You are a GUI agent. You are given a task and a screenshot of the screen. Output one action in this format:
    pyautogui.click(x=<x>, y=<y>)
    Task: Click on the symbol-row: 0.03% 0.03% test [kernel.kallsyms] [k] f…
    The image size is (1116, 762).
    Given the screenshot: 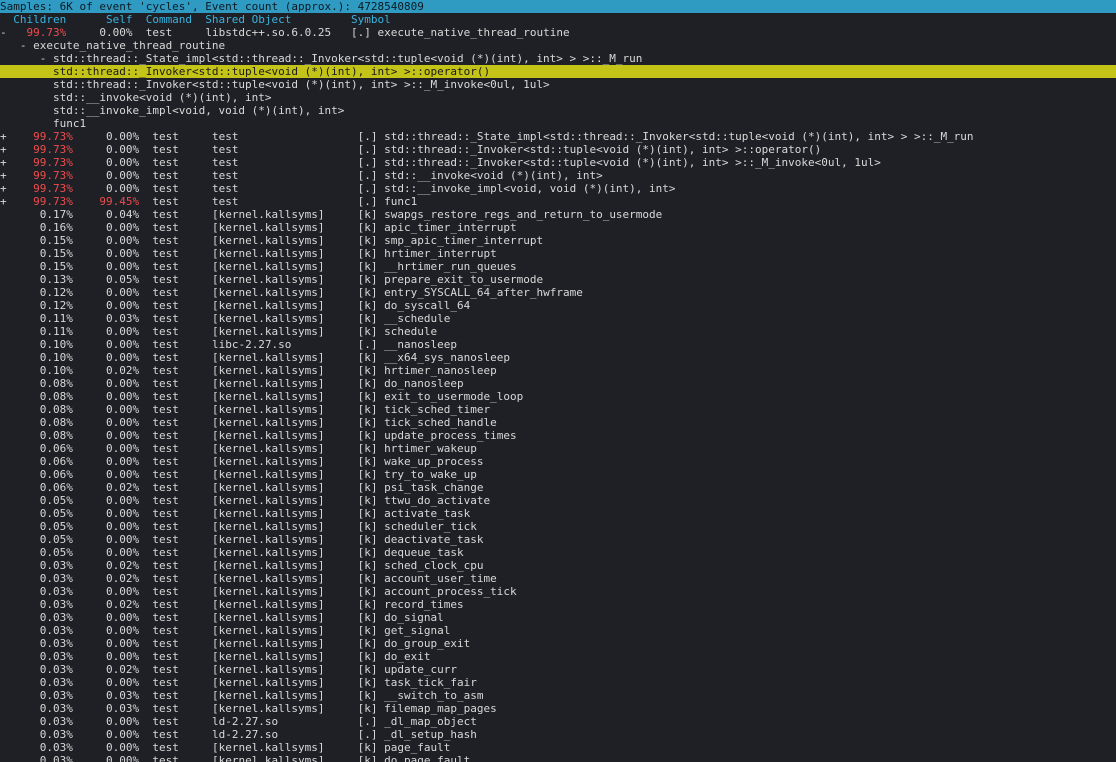 What is the action you would take?
    pyautogui.click(x=558, y=708)
    